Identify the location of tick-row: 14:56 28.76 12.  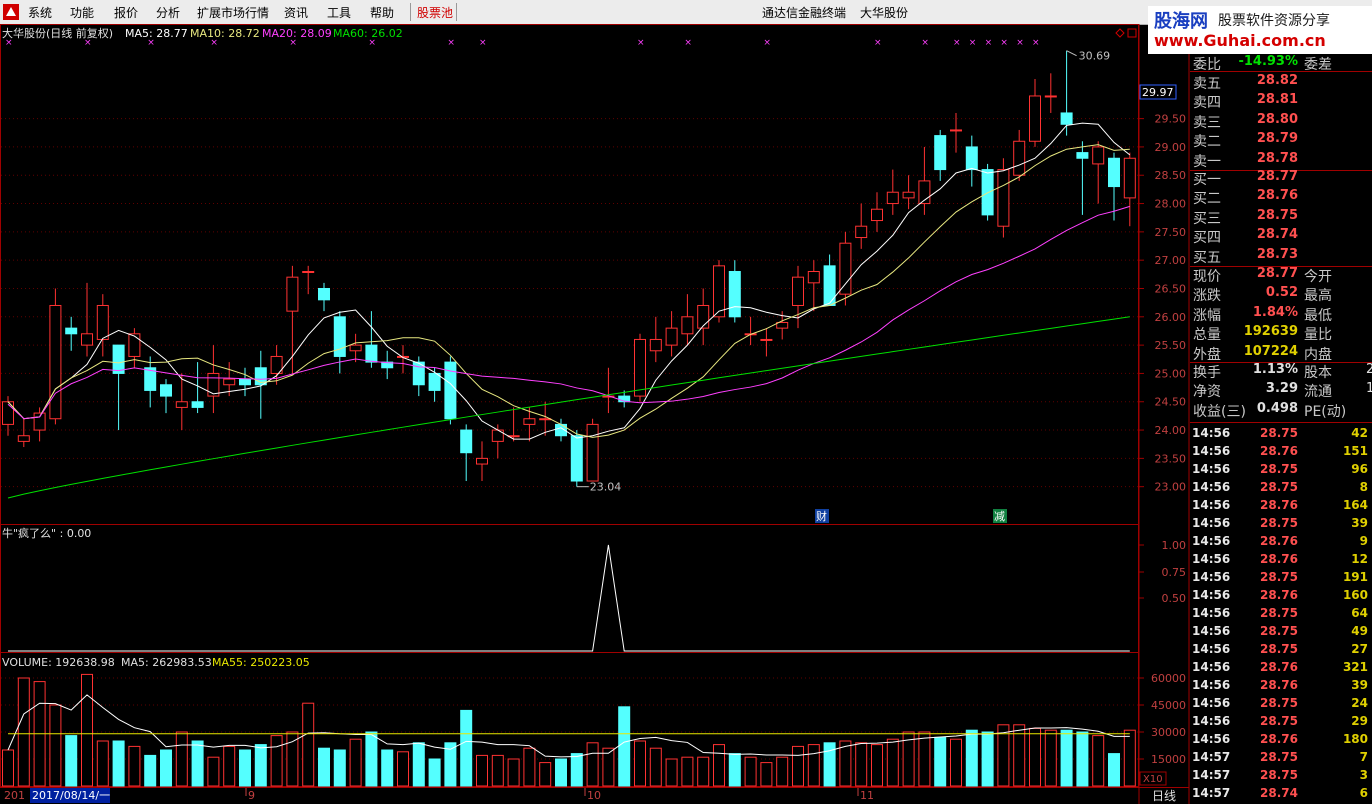
(1281, 559).